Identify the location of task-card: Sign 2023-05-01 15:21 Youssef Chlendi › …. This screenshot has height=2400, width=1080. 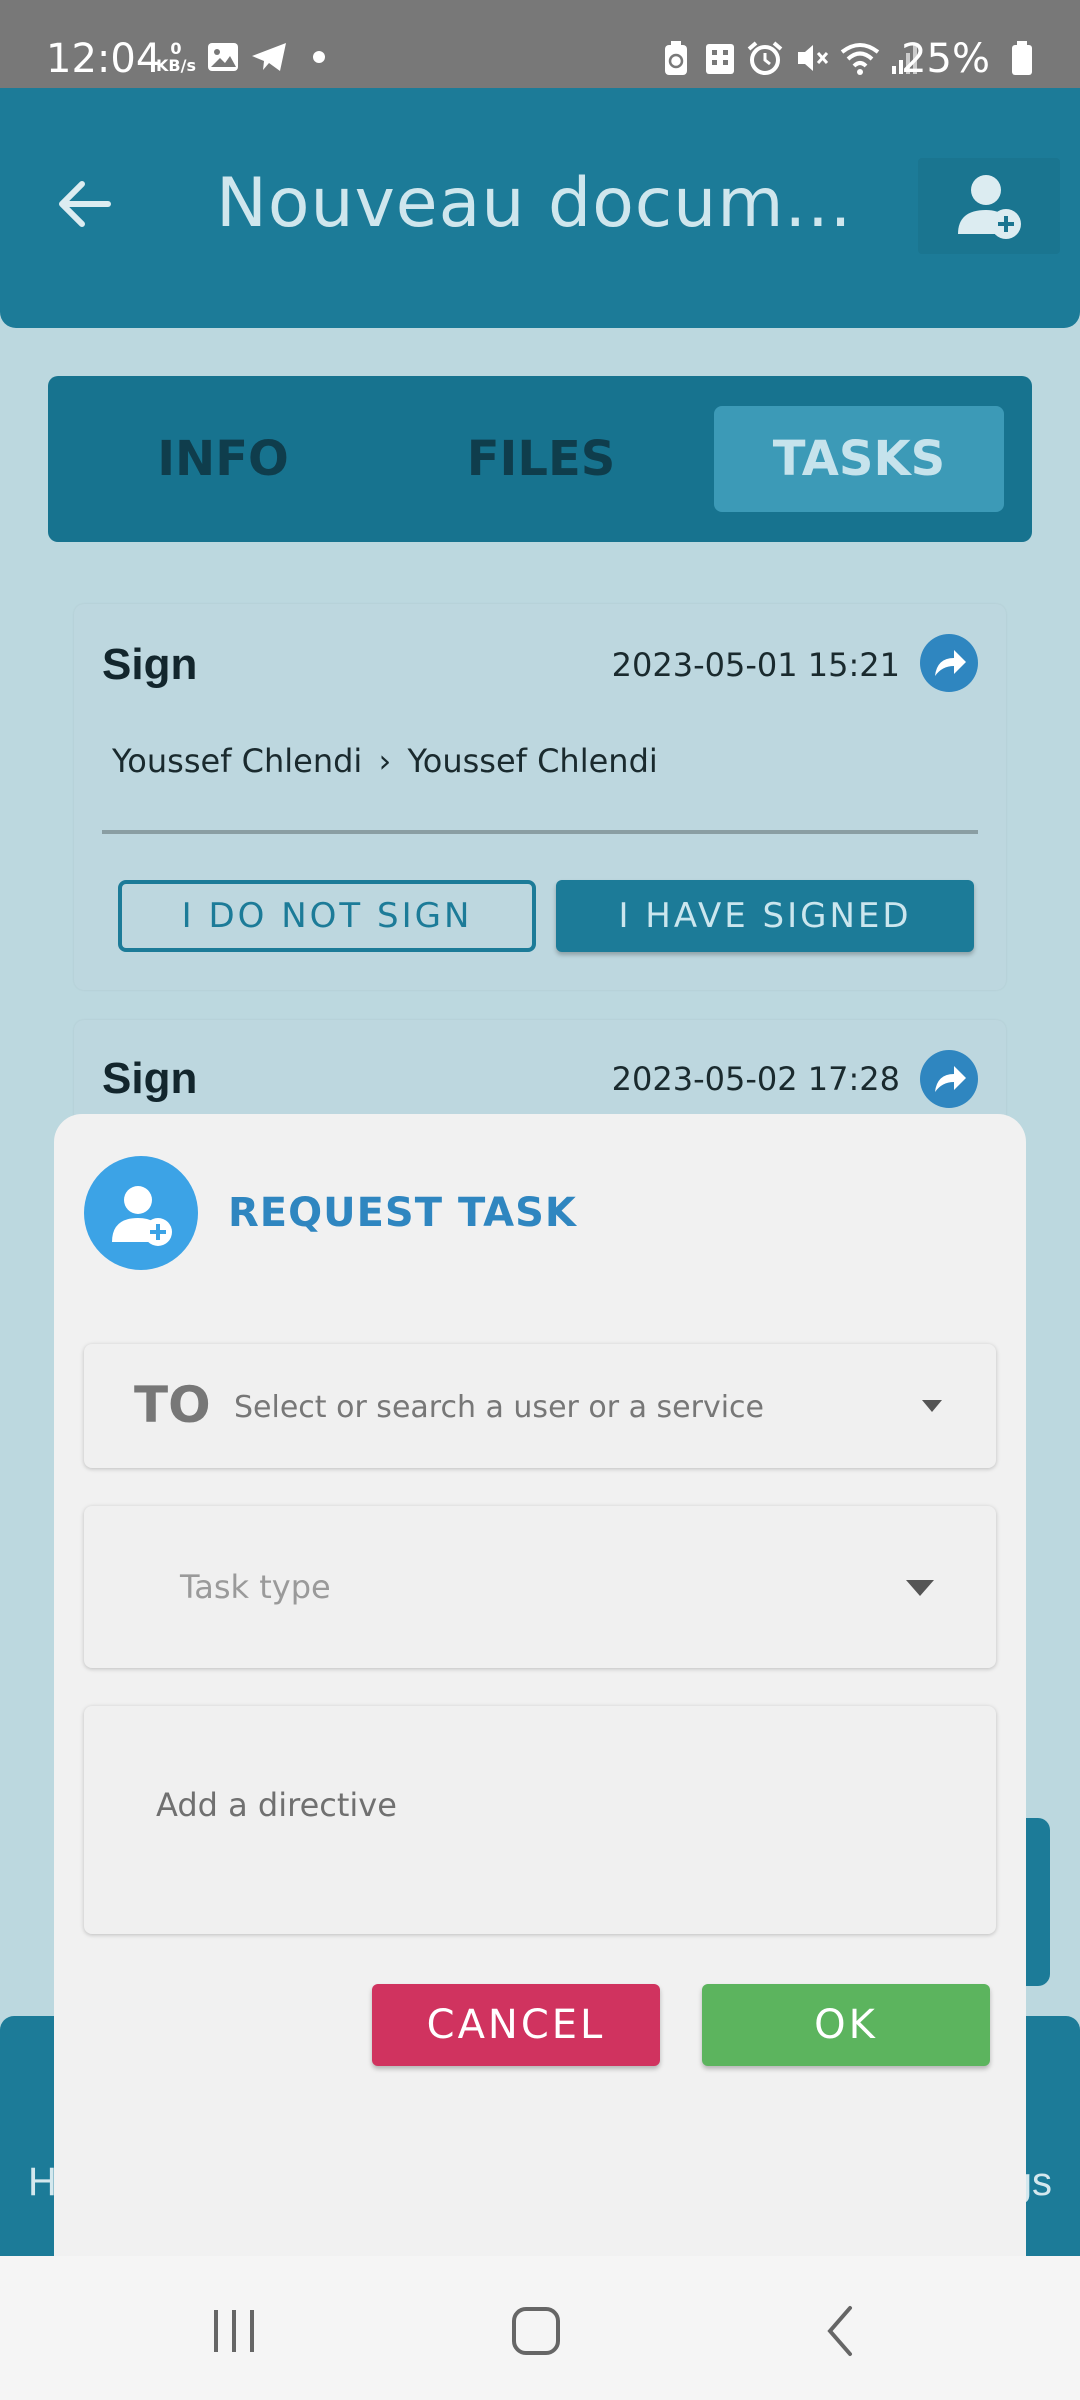
(540, 797).